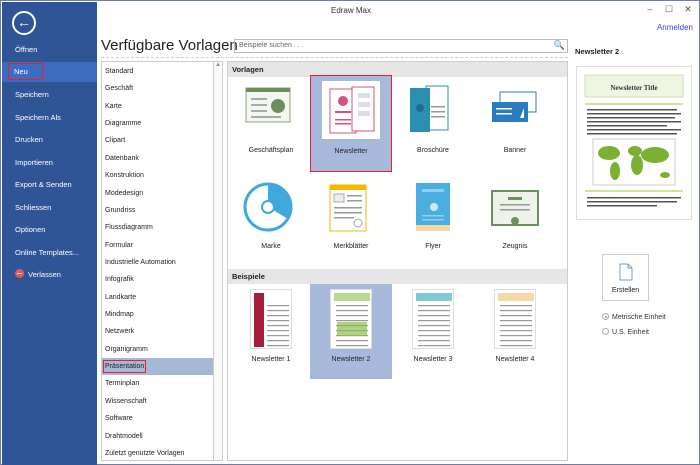  What do you see at coordinates (119, 245) in the screenshot?
I see `category-label: Formular` at bounding box center [119, 245].